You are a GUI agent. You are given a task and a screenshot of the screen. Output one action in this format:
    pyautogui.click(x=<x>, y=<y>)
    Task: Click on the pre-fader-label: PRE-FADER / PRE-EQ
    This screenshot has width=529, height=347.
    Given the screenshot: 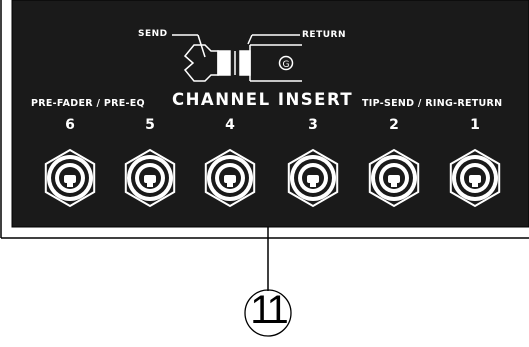 What is the action you would take?
    pyautogui.click(x=88, y=103)
    